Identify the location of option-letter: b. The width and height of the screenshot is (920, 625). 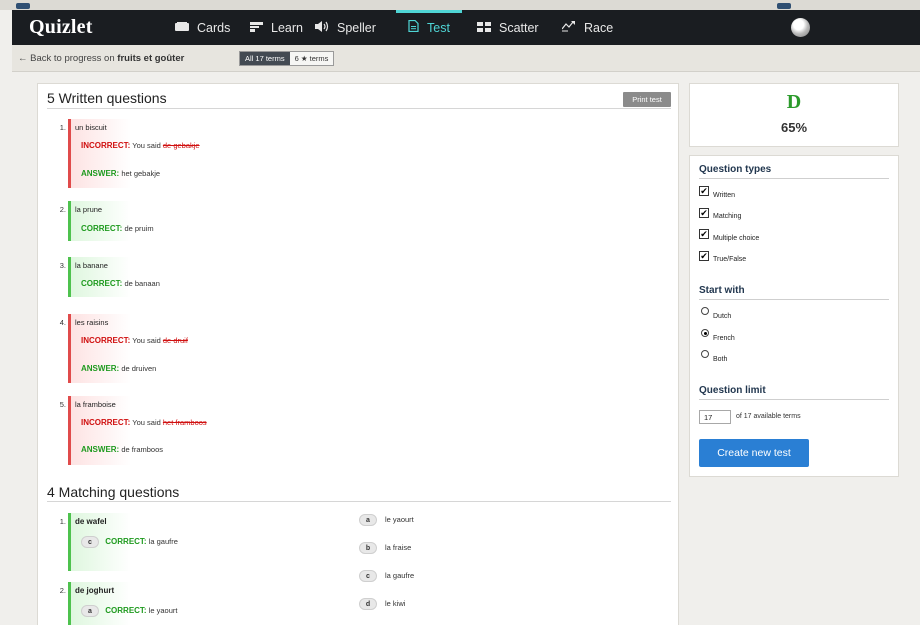
(368, 548).